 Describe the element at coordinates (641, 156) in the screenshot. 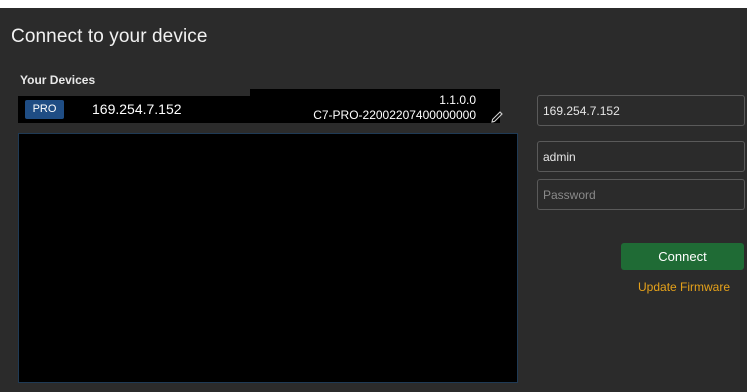

I see `username-field` at that location.